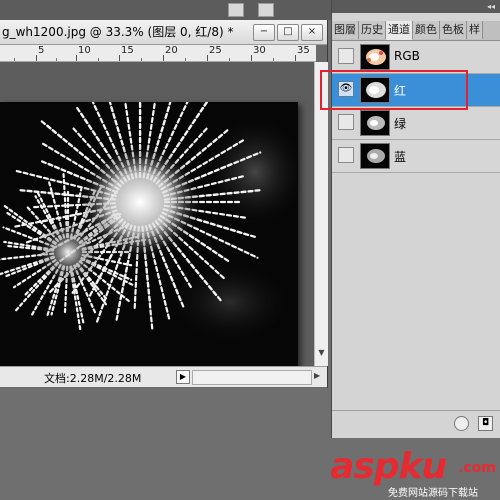  Describe the element at coordinates (118, 32) in the screenshot. I see `document-title: g_wh1200.jpg @ 33.3% (图层 0, 红/8) *` at that location.